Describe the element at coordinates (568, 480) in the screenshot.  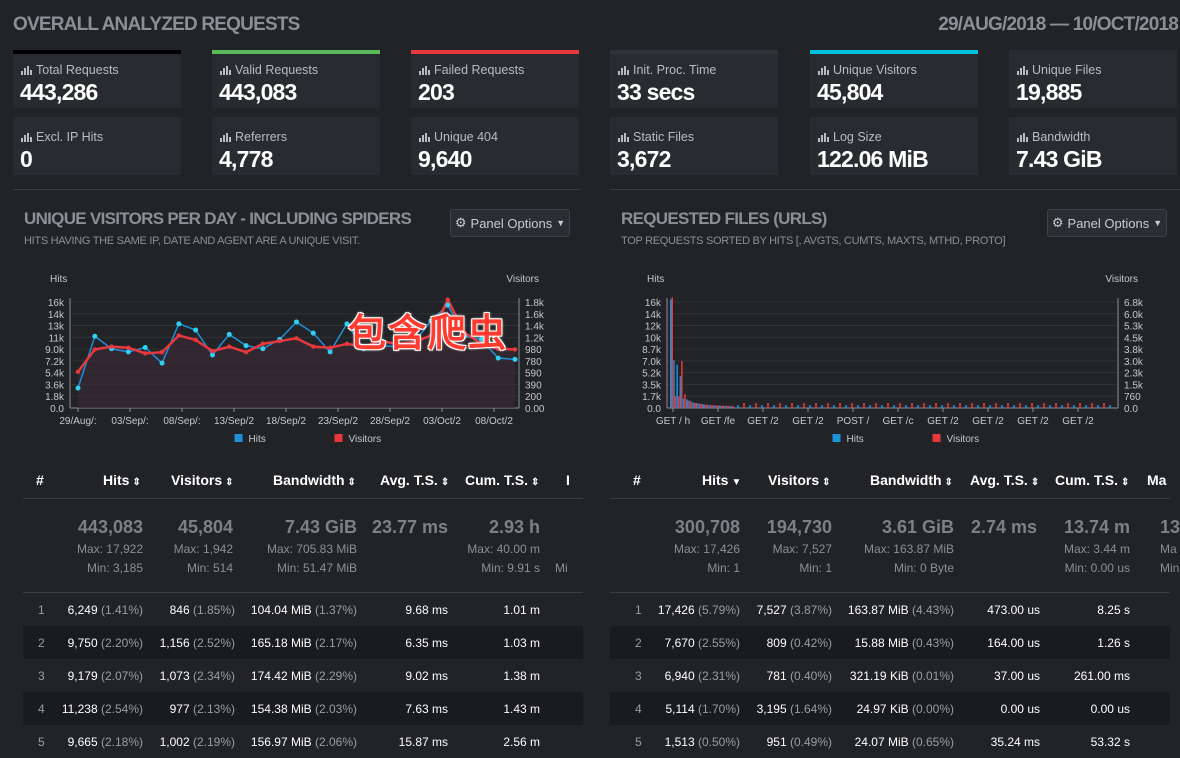
I see `column-header: I` at that location.